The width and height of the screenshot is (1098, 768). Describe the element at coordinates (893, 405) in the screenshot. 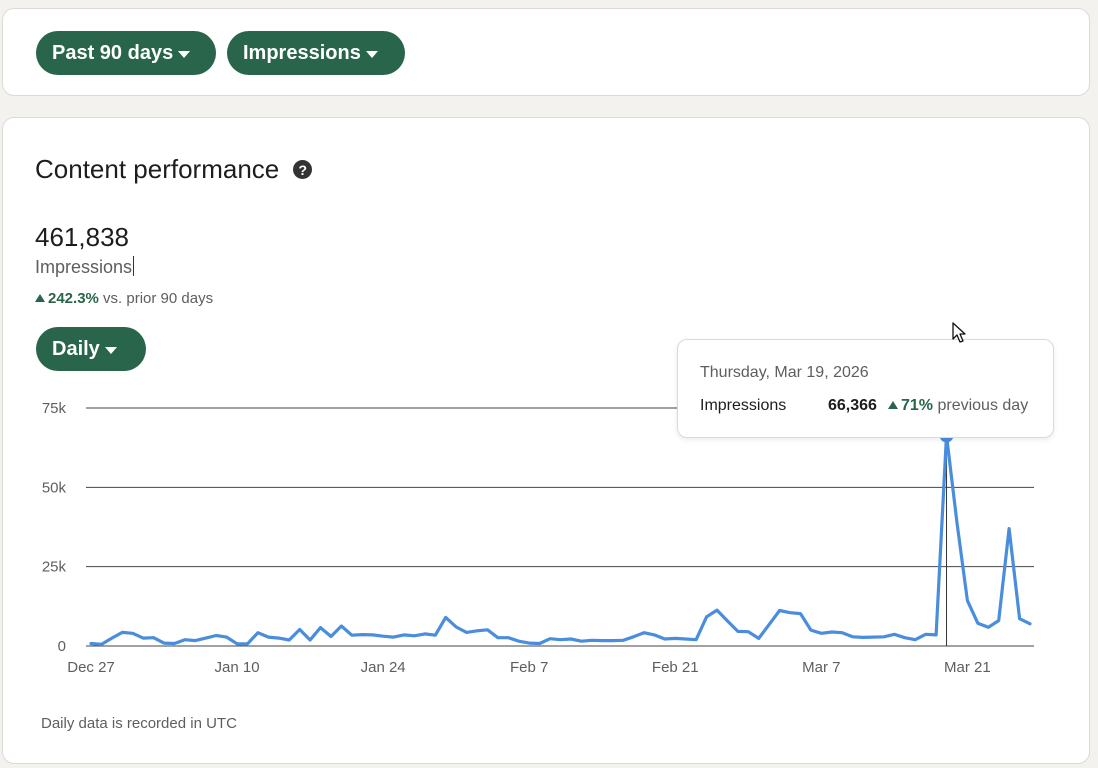

I see `trend-up-icon` at that location.